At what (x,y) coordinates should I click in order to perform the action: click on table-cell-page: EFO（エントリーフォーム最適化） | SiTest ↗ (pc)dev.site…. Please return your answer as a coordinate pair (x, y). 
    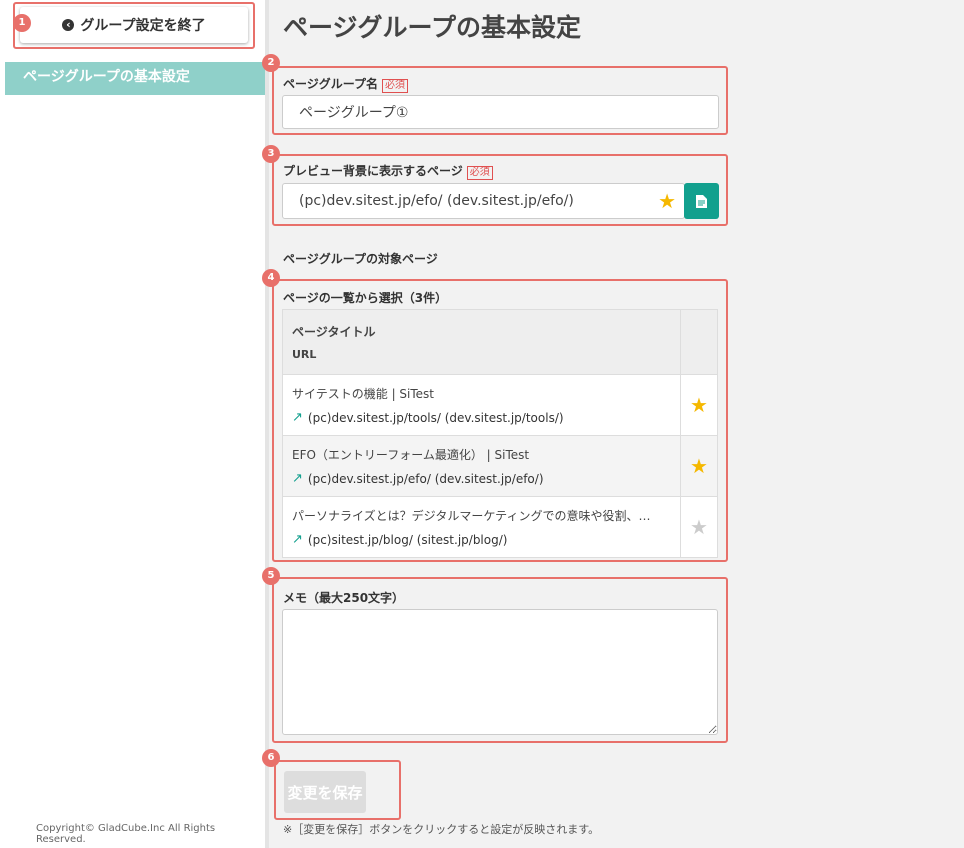
    Looking at the image, I should click on (481, 466).